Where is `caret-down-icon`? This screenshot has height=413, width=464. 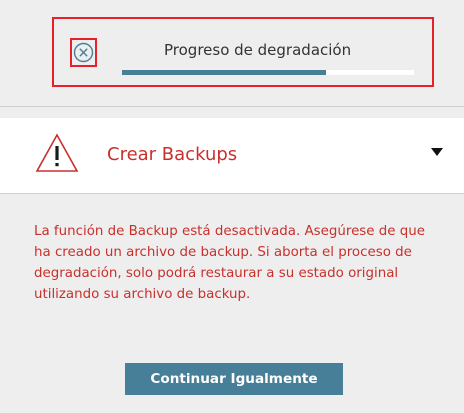
caret-down-icon is located at coordinates (437, 152).